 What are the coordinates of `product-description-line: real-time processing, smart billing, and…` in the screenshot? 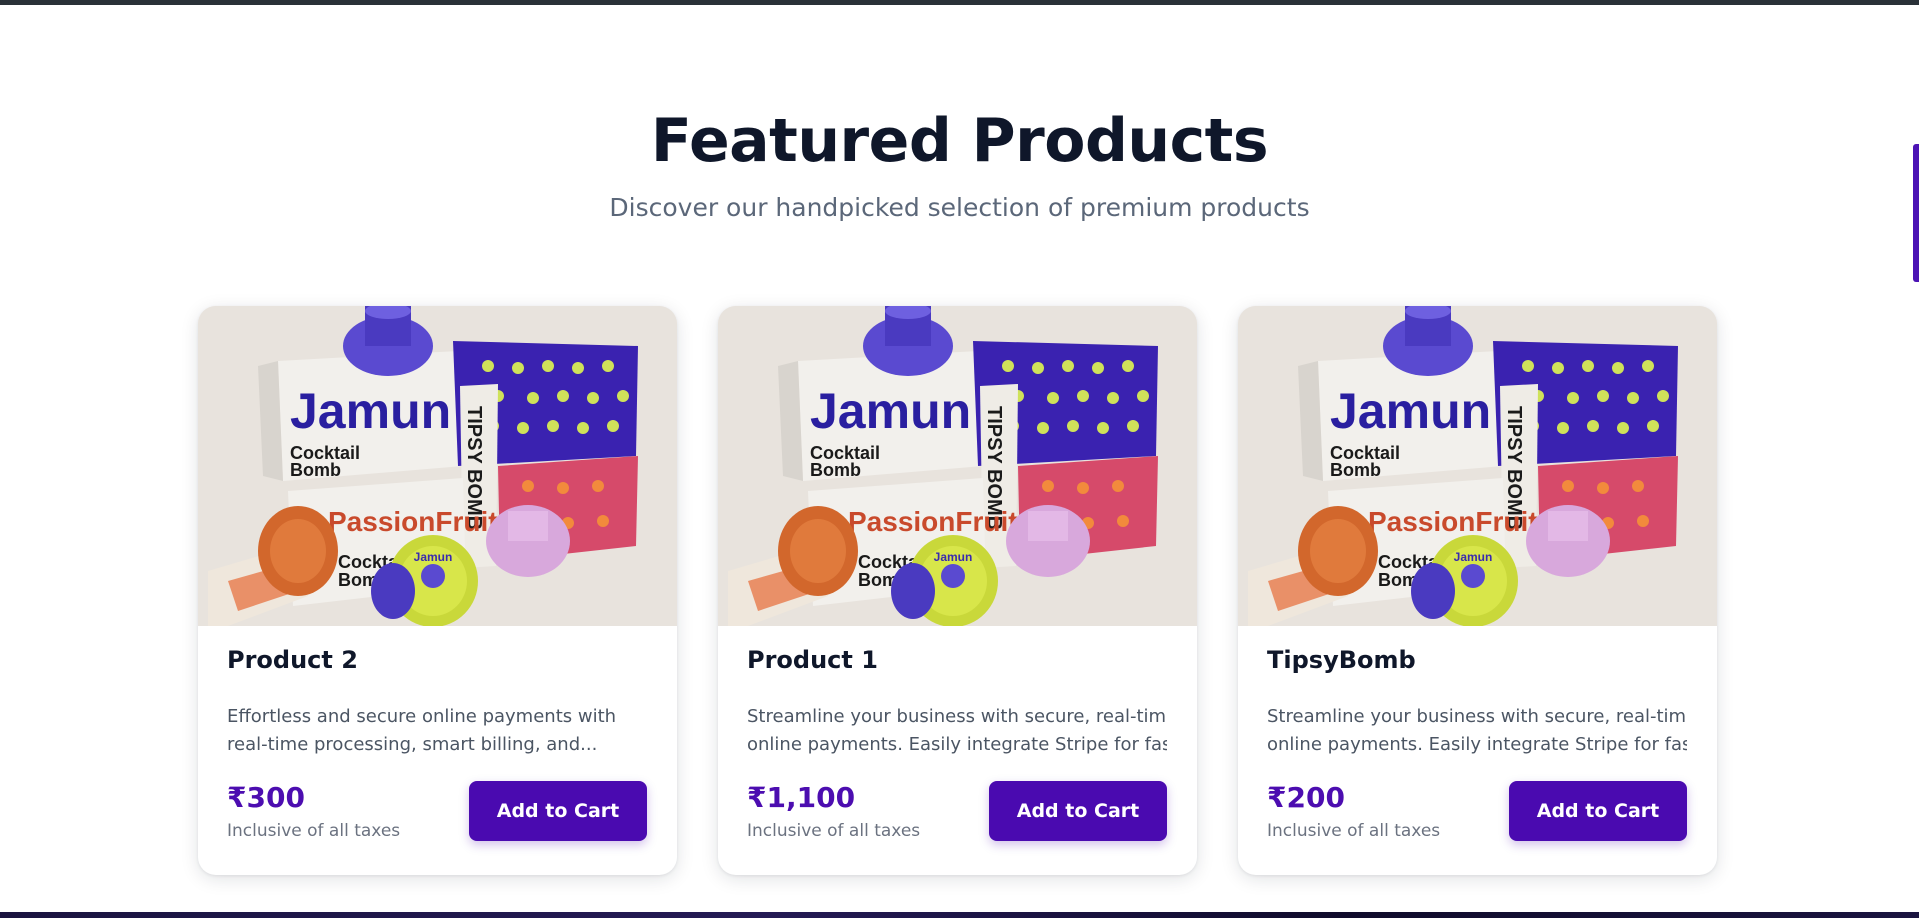 It's located at (412, 744).